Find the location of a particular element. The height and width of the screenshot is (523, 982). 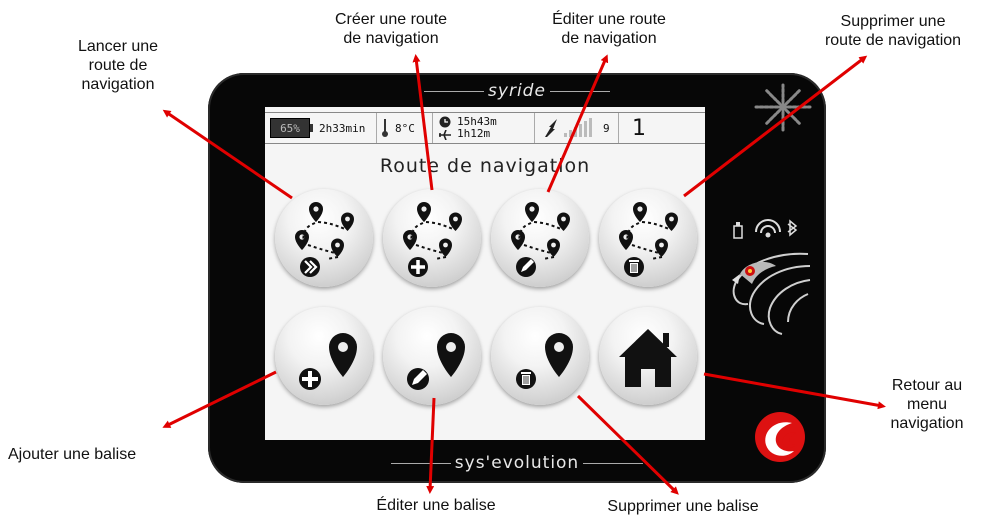

create-route-button is located at coordinates (432, 238).